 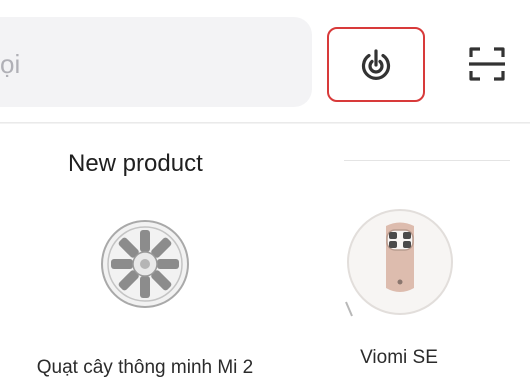 What do you see at coordinates (427, 160) in the screenshot?
I see `tab-underline` at bounding box center [427, 160].